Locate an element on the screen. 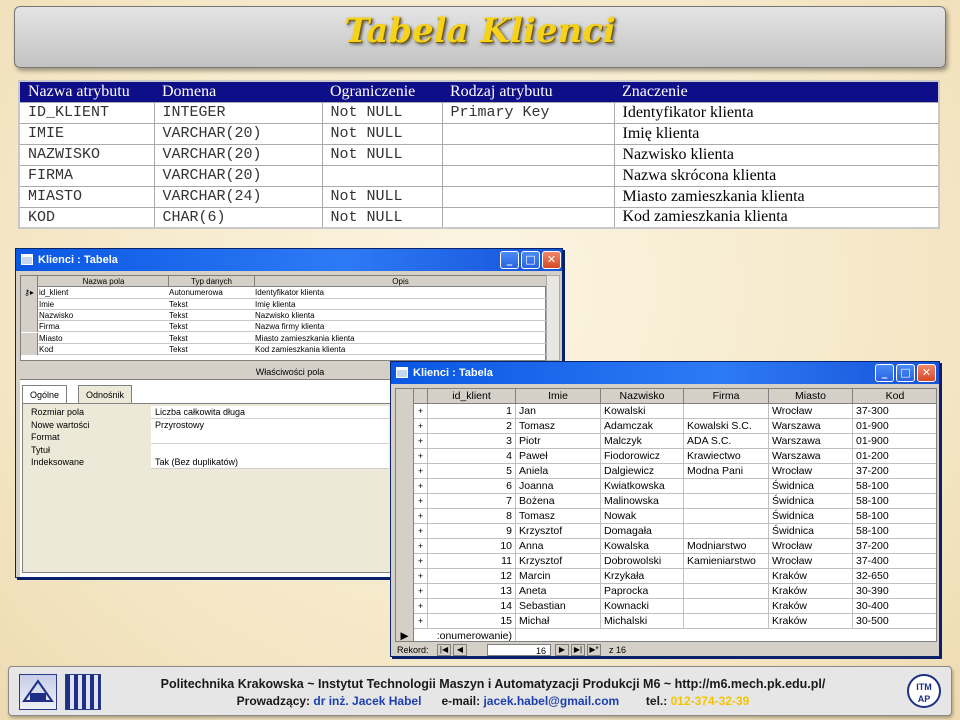 Image resolution: width=960 pixels, height=720 pixels. table-row: +3 Piotr Malczyk ADA S.C. Warszawa 01-900 is located at coordinates (666, 441).